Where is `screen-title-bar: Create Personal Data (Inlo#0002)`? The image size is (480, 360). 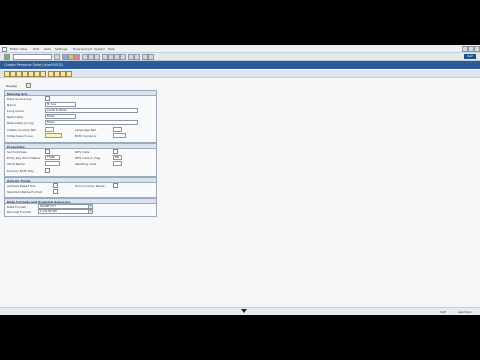
screen-title-bar: Create Personal Data (Inlo#0002) is located at coordinates (240, 65).